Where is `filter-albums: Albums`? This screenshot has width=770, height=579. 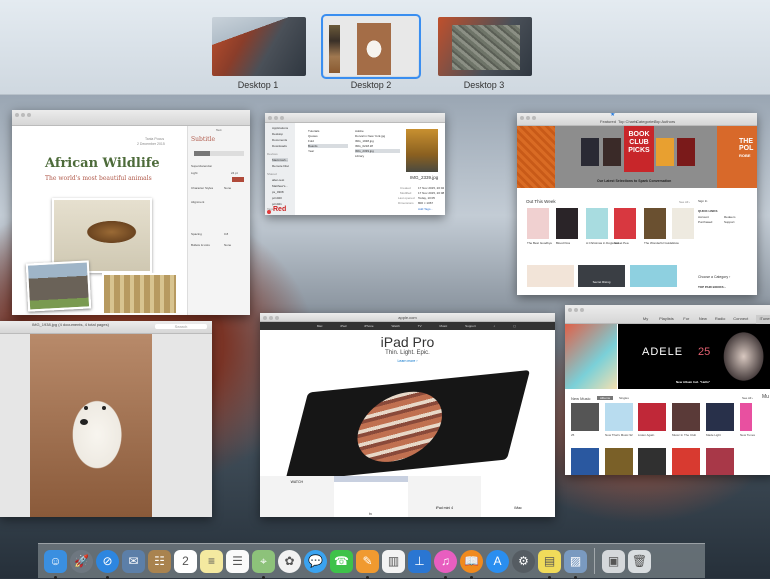 filter-albums: Albums is located at coordinates (605, 398).